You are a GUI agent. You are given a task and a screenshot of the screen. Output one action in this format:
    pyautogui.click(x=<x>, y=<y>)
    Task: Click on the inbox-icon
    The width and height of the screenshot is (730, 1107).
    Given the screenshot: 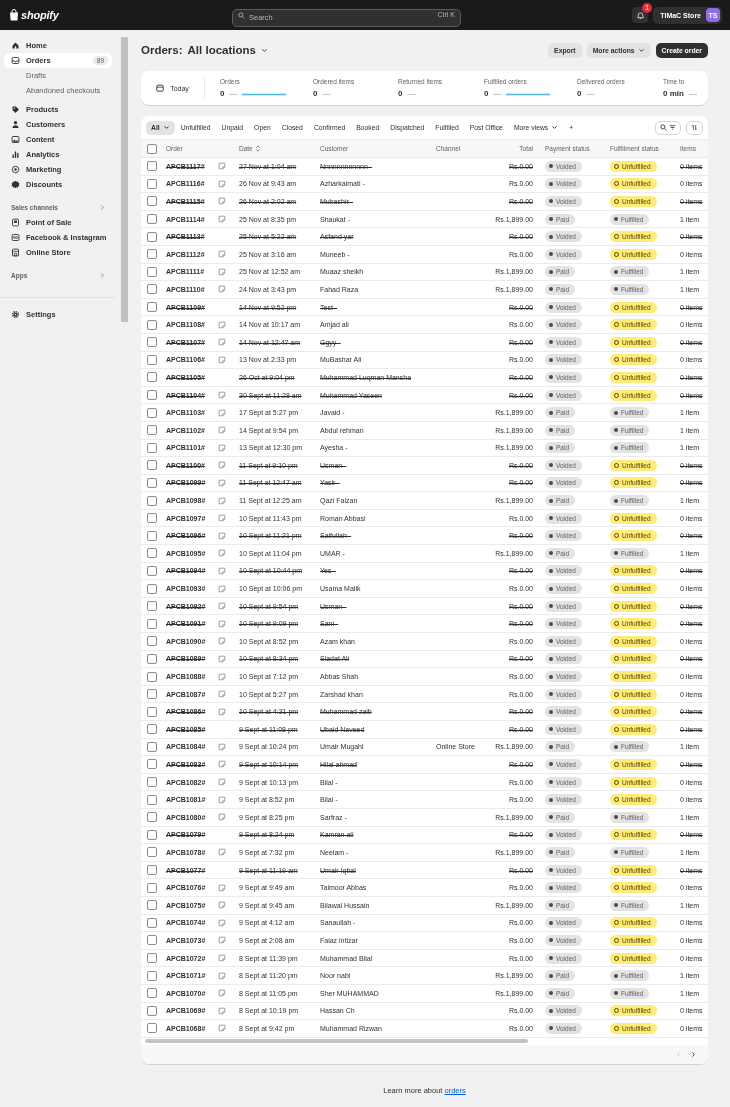 What is the action you would take?
    pyautogui.click(x=15, y=60)
    